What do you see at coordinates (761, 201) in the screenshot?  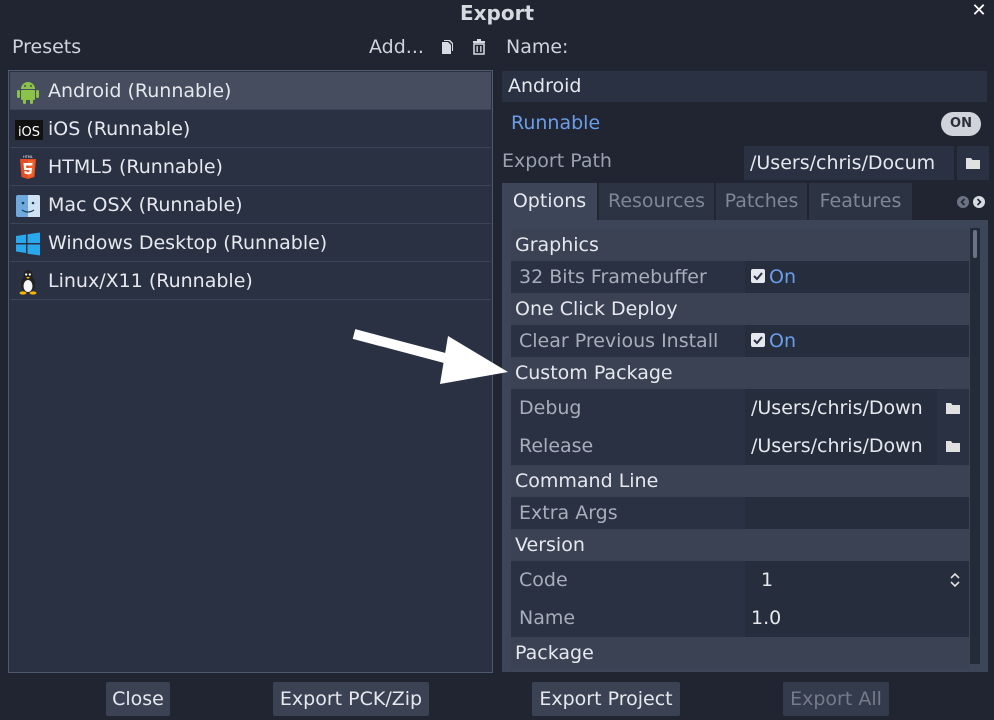 I see `tab-patches: Patches` at bounding box center [761, 201].